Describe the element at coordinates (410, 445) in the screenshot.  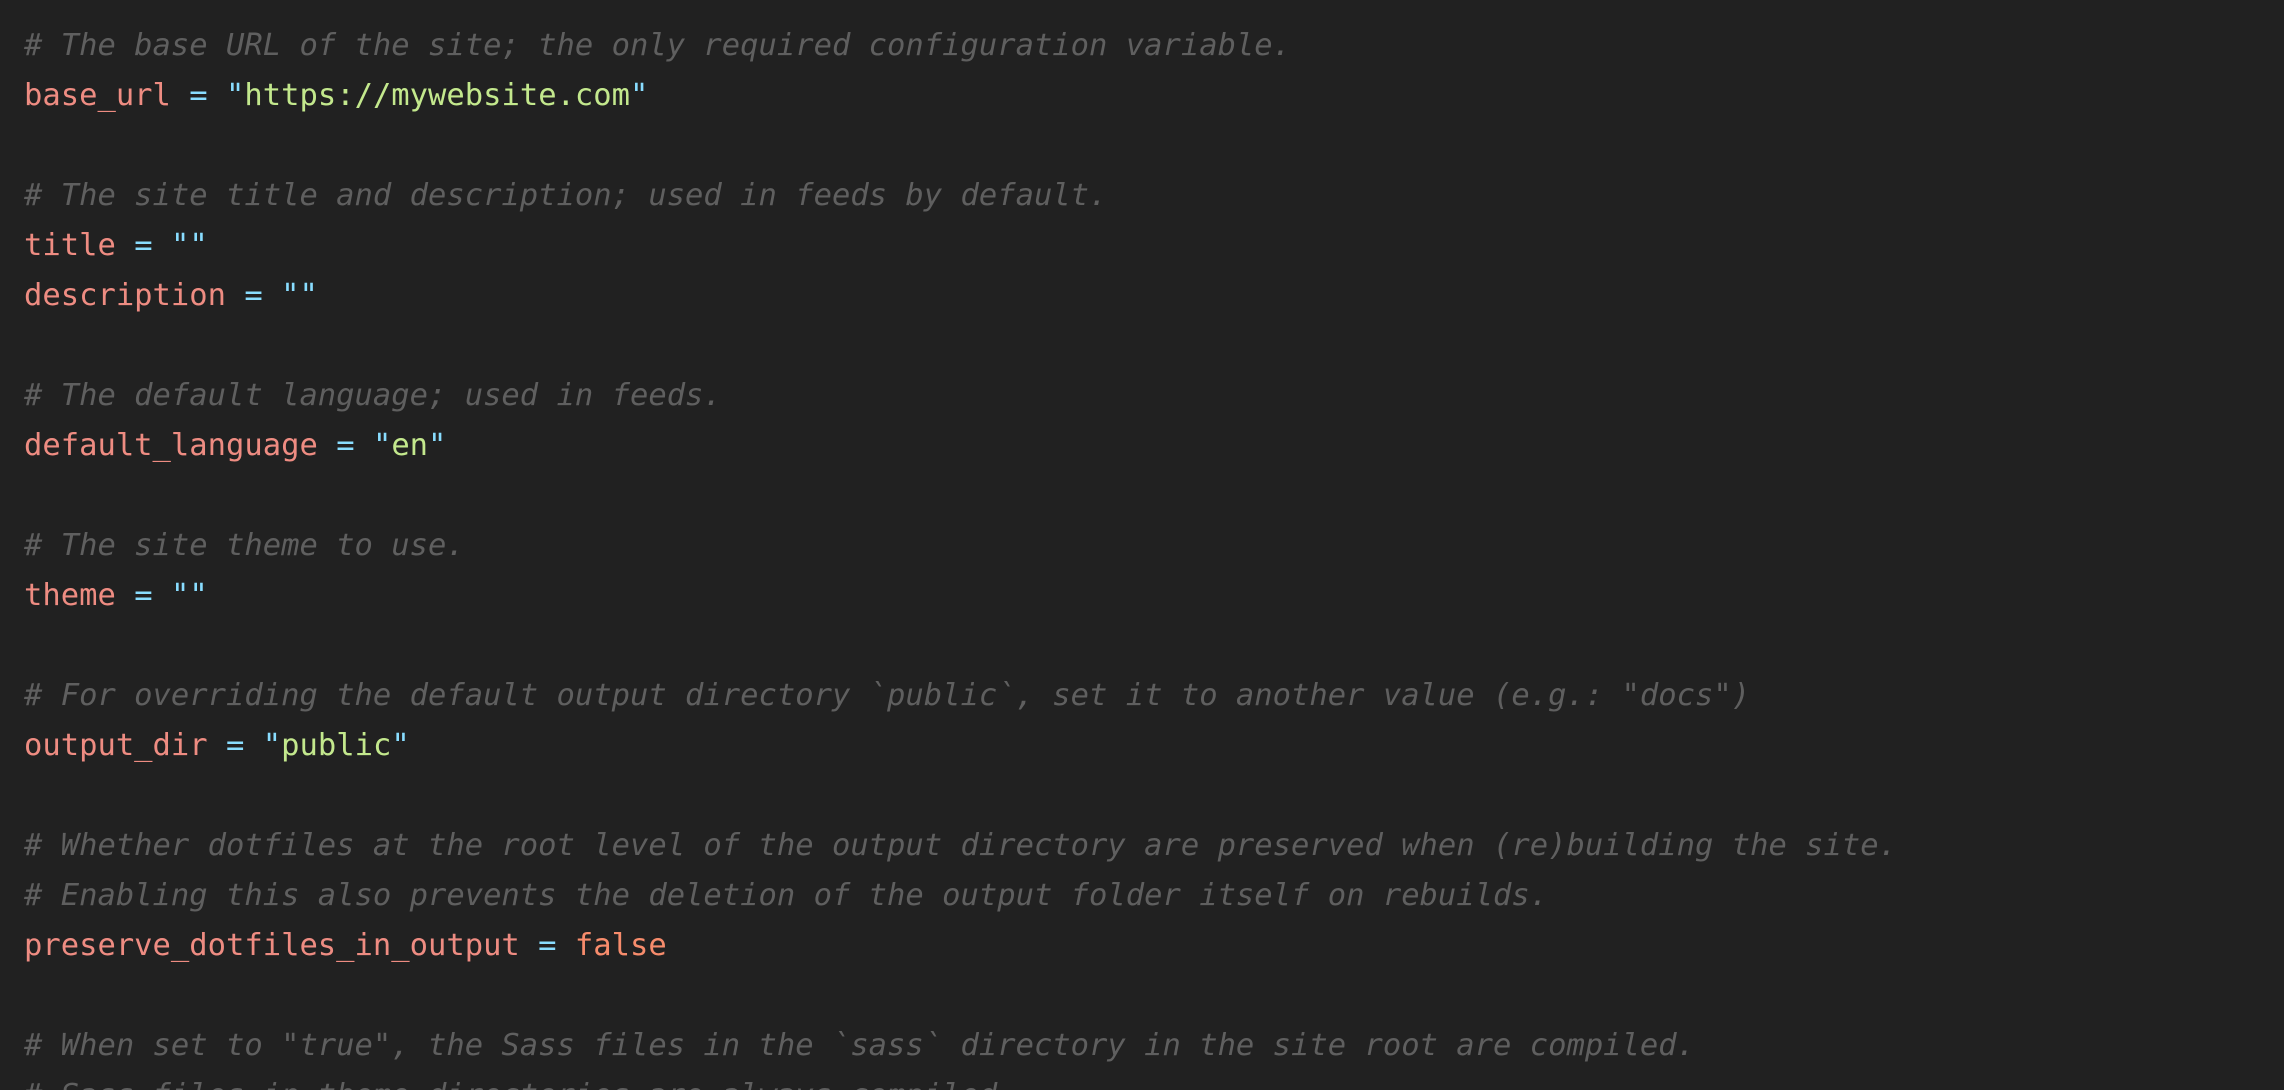
I see `setting-value: en` at that location.